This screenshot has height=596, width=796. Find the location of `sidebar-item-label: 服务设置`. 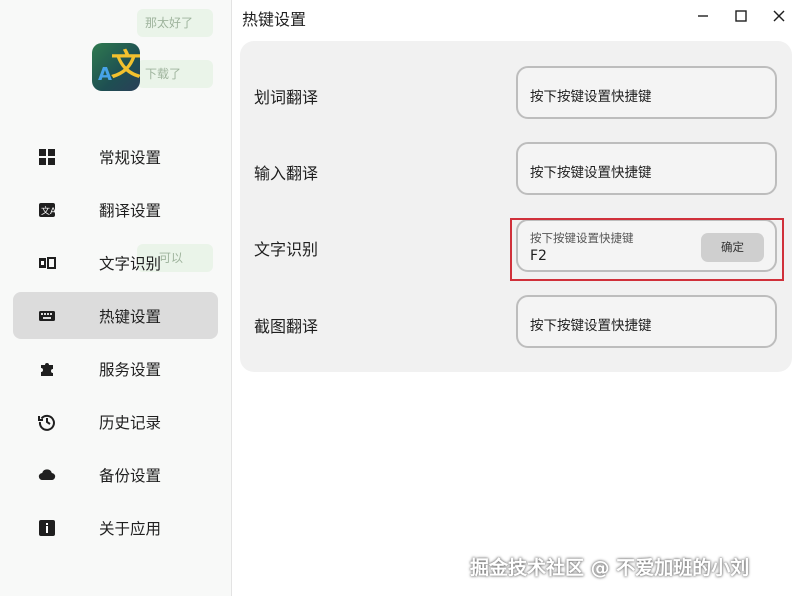

sidebar-item-label: 服务设置 is located at coordinates (130, 370).